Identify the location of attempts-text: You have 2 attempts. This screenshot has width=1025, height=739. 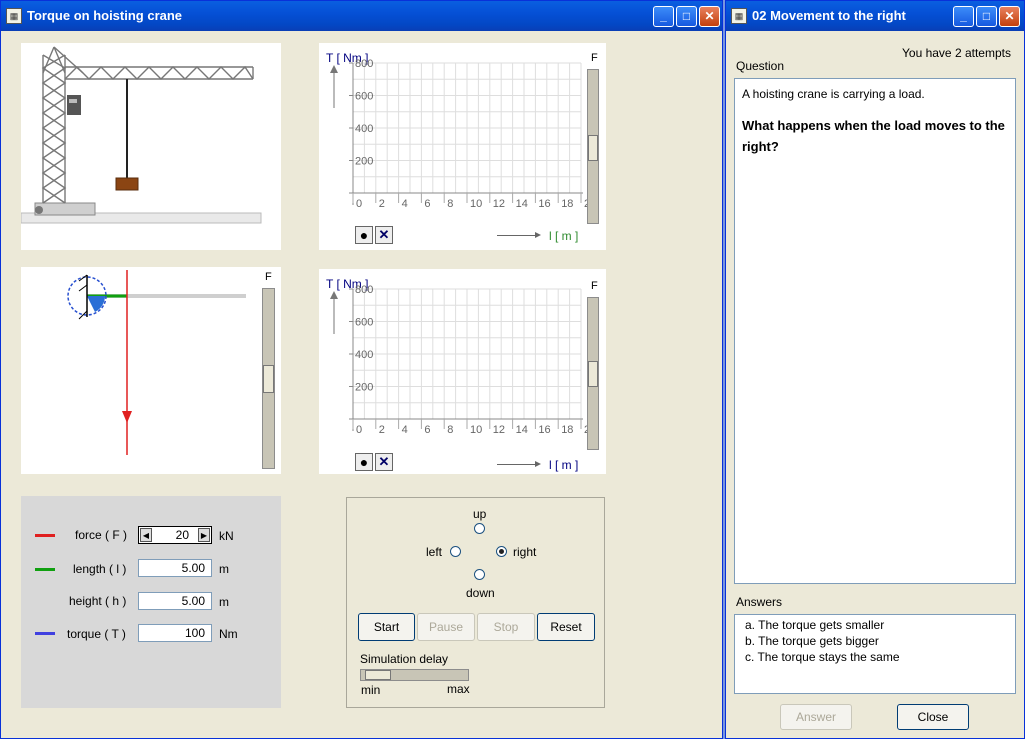
(956, 53).